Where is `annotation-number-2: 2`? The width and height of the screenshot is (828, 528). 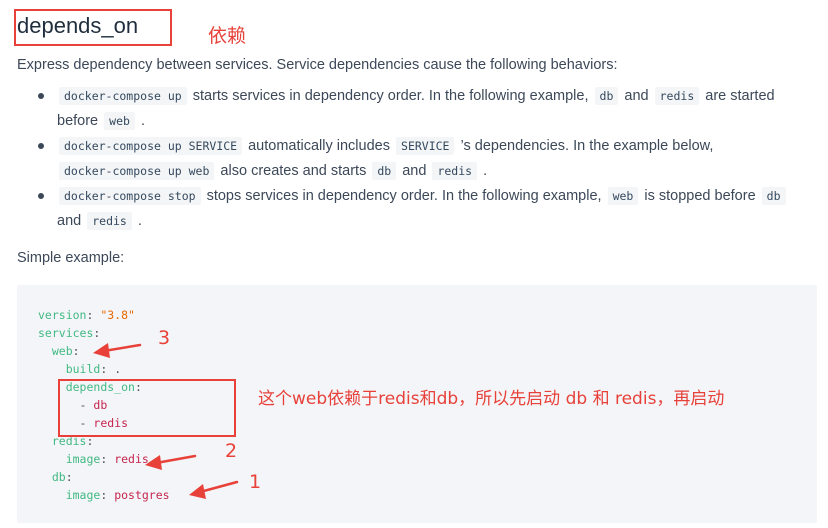 annotation-number-2: 2 is located at coordinates (231, 451).